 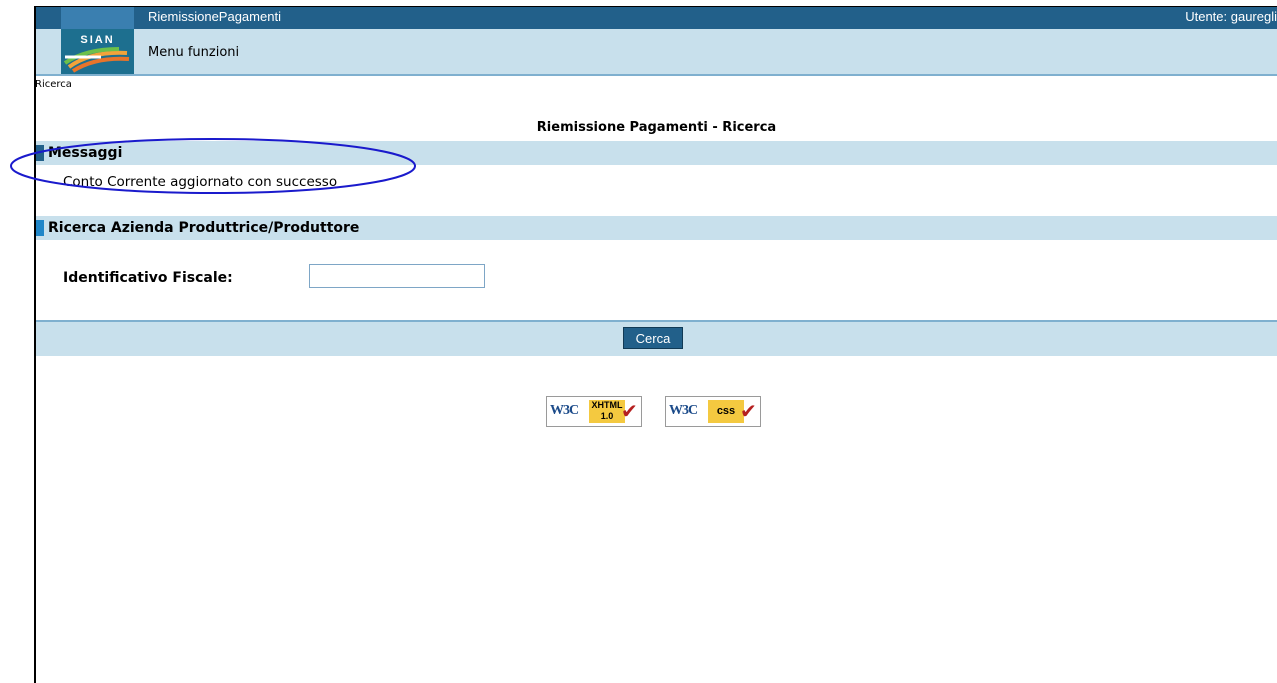 I want to click on identificativo-fiscale-input, so click(x=397, y=276).